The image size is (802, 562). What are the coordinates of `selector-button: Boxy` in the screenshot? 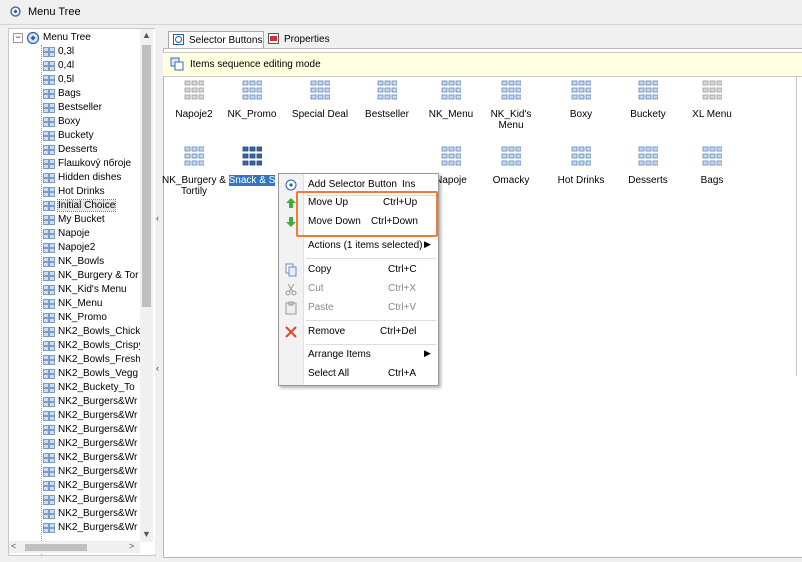 It's located at (581, 107).